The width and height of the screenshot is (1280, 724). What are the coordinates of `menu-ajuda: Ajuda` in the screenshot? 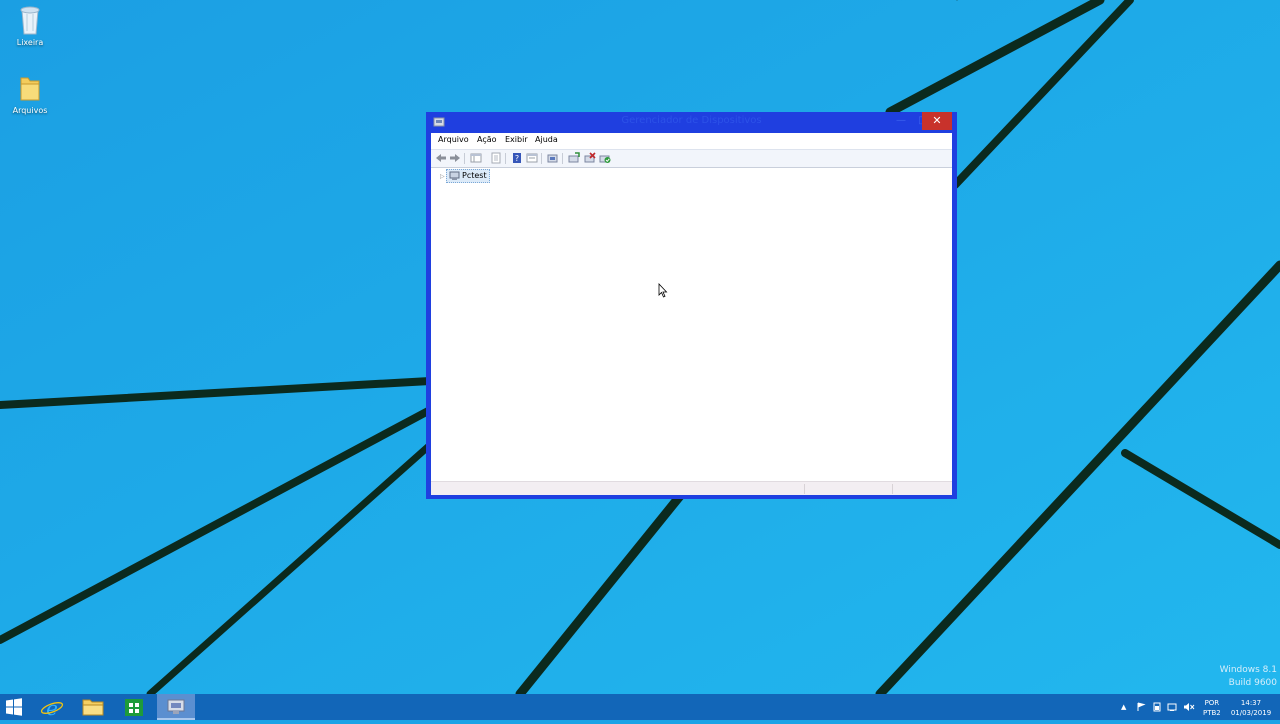 It's located at (546, 139).